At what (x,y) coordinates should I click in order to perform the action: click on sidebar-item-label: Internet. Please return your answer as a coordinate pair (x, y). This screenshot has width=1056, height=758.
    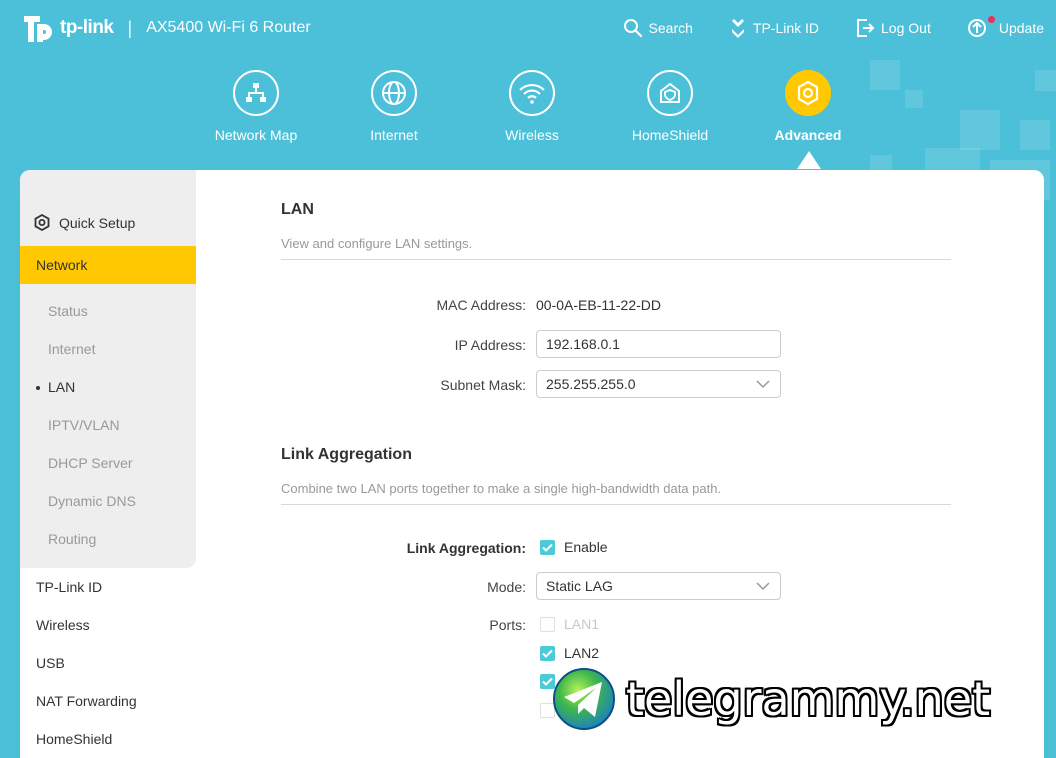
    Looking at the image, I should click on (72, 349).